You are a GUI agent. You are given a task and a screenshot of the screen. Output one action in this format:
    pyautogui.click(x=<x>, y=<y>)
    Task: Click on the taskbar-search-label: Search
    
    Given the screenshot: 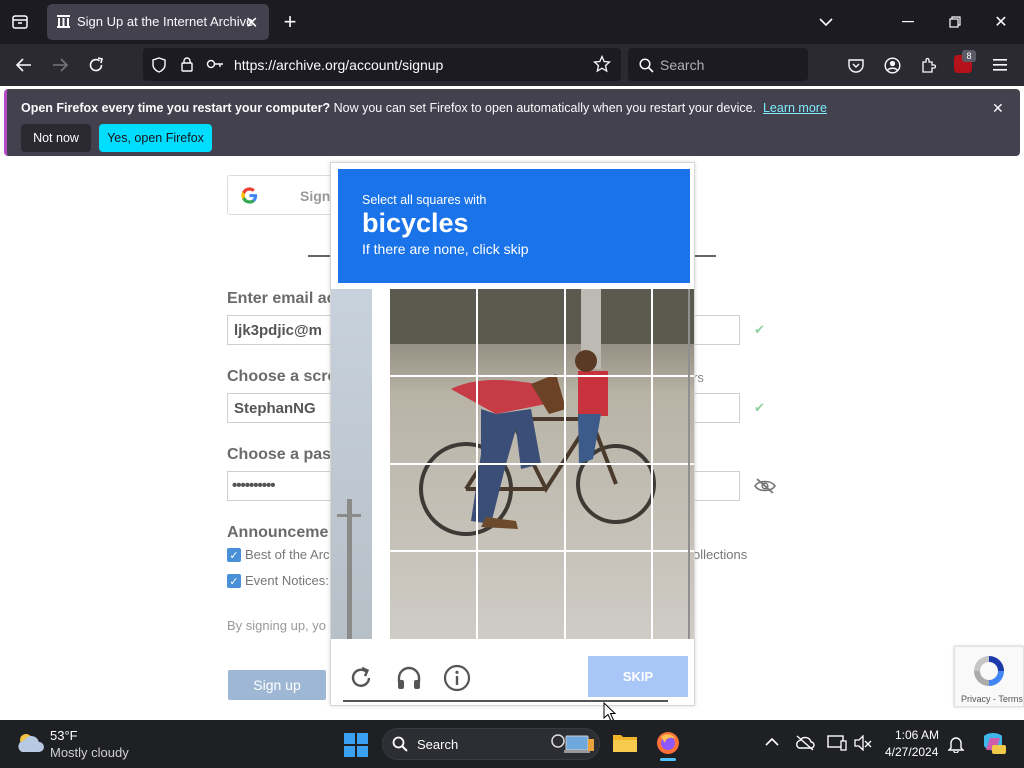 What is the action you would take?
    pyautogui.click(x=438, y=744)
    